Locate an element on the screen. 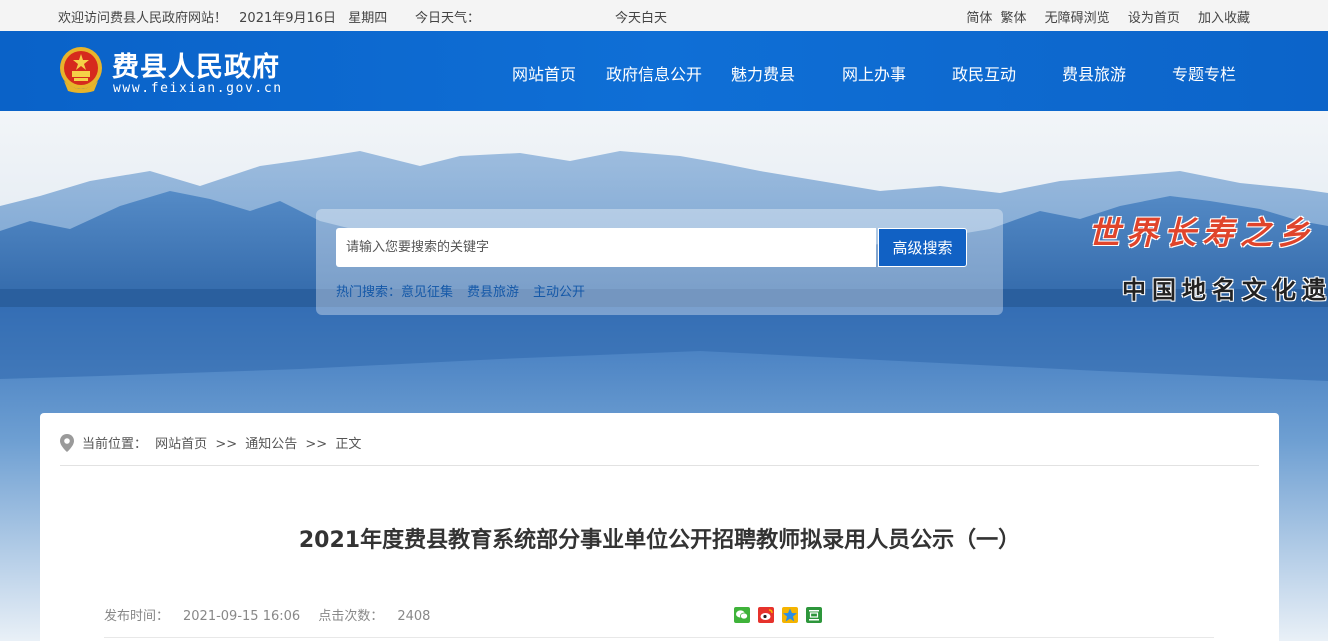 The height and width of the screenshot is (641, 1328). accessibility-link: 无障碍浏览 is located at coordinates (1077, 18).